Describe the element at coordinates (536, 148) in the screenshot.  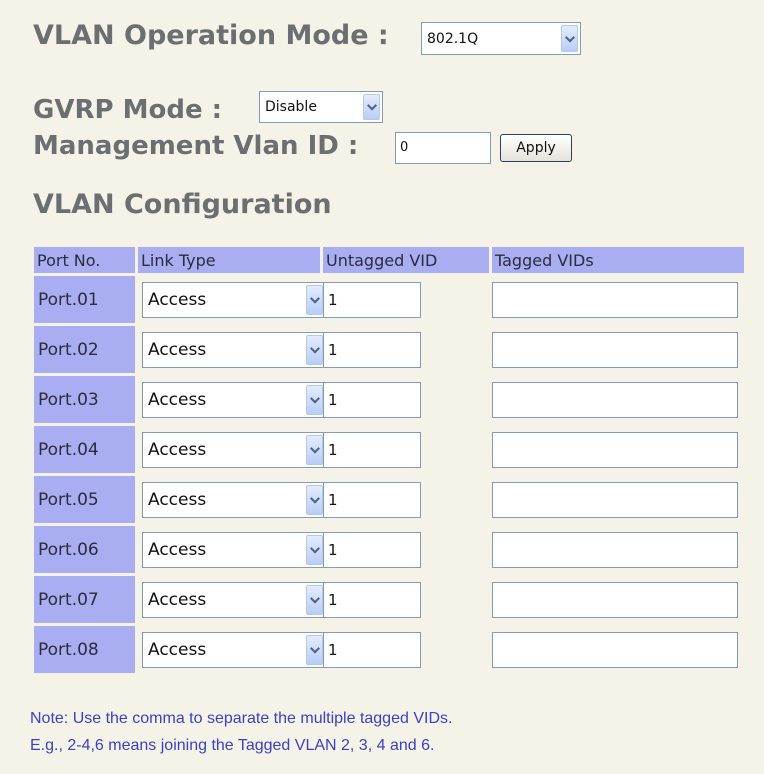
I see `apply-button: Apply` at that location.